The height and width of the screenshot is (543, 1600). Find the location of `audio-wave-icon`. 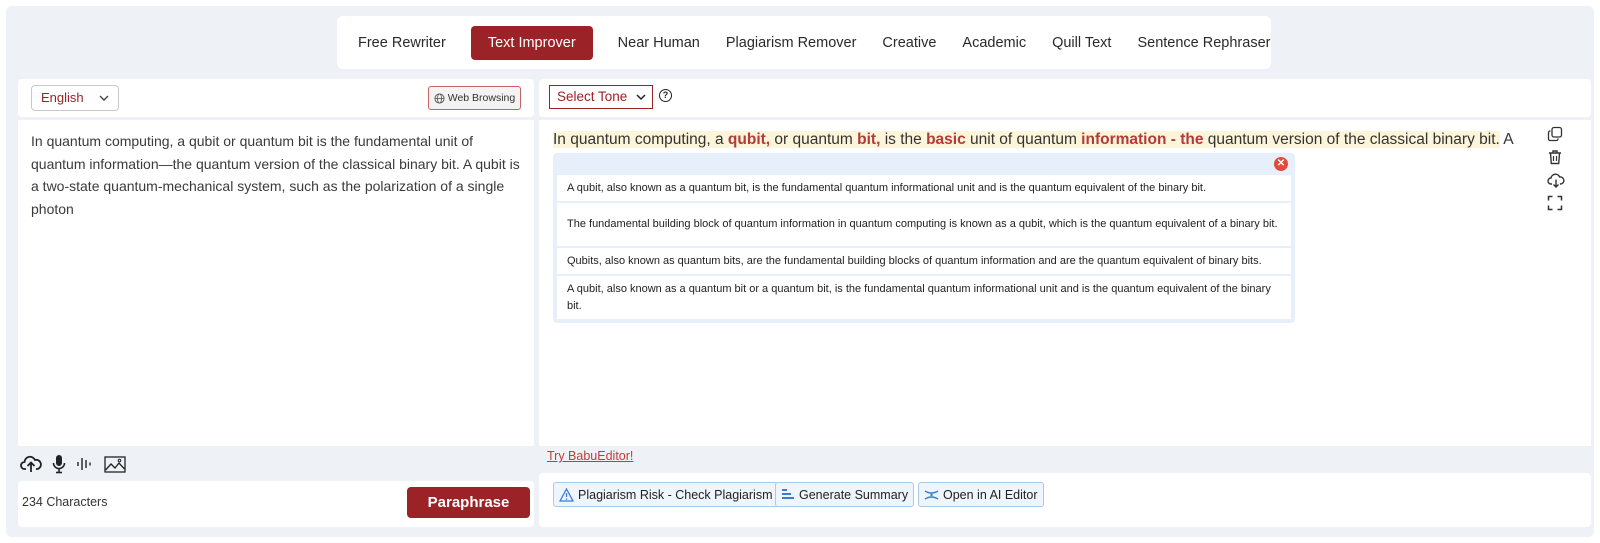

audio-wave-icon is located at coordinates (85, 464).